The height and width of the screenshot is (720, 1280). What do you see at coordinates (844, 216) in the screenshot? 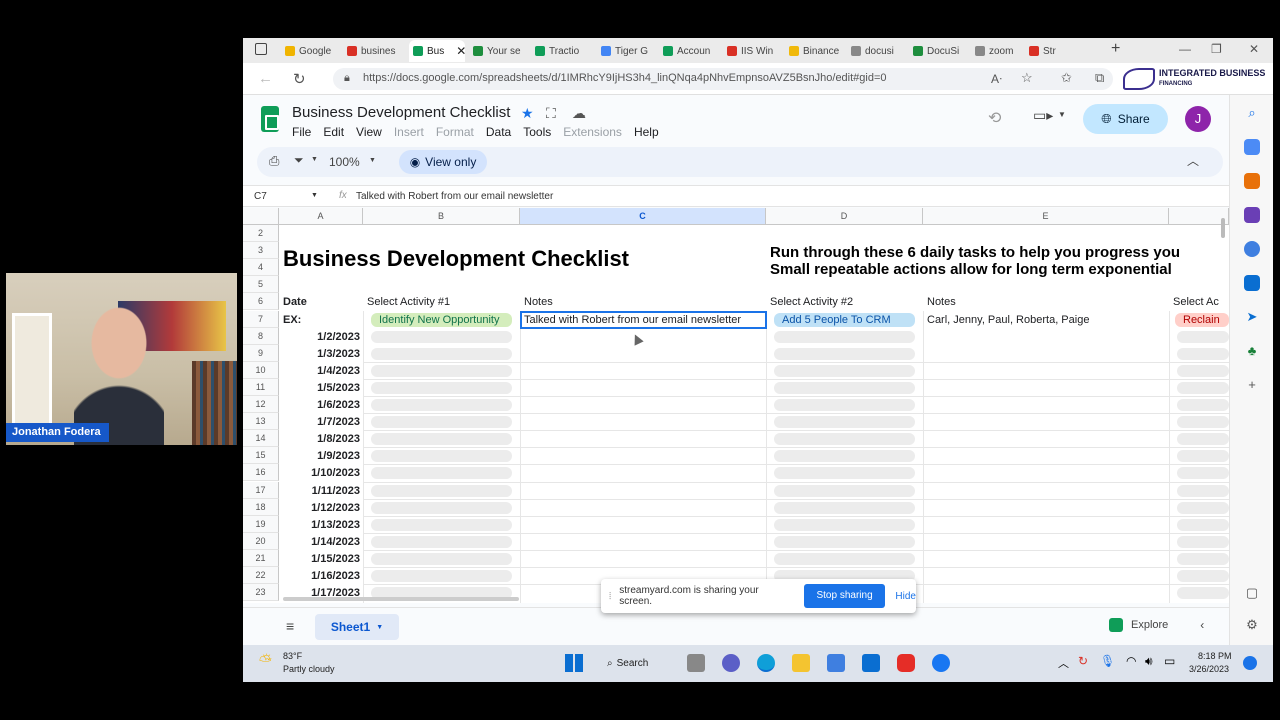
I see `column-header-d: D` at bounding box center [844, 216].